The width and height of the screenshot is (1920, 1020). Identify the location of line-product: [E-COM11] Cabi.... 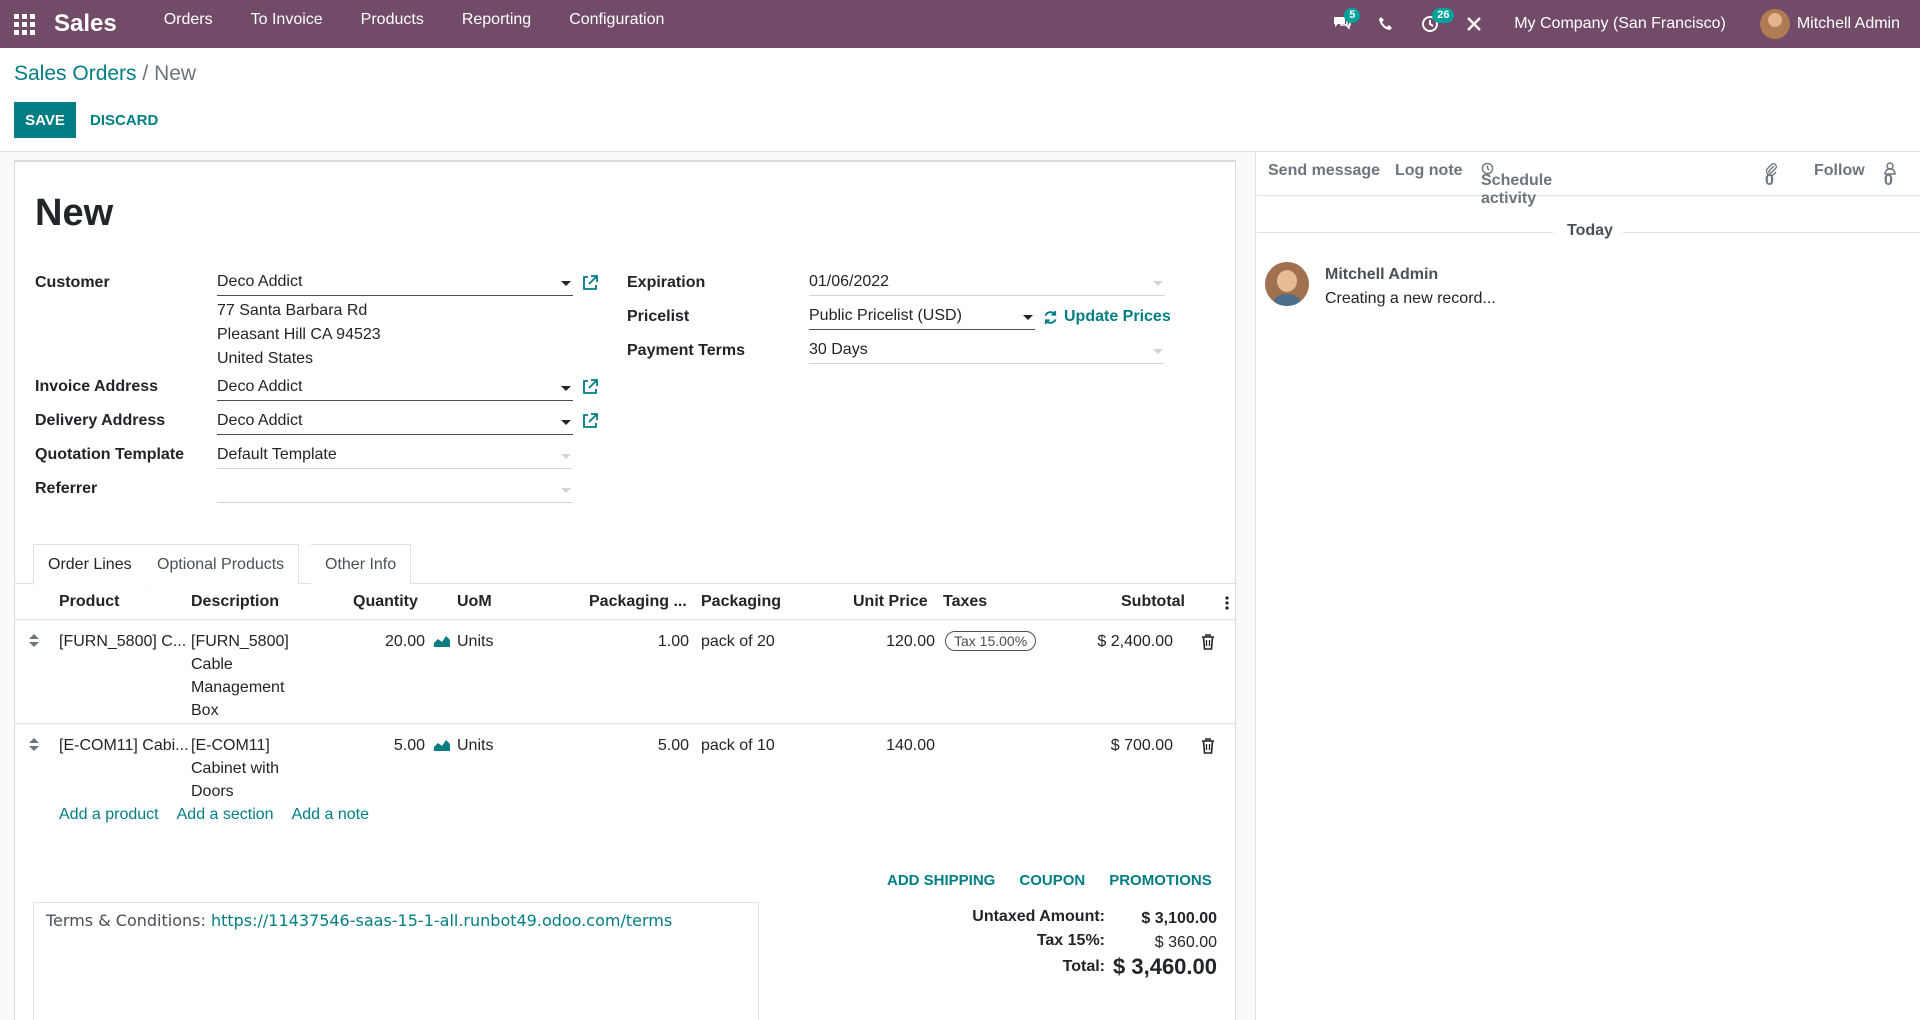
(124, 745).